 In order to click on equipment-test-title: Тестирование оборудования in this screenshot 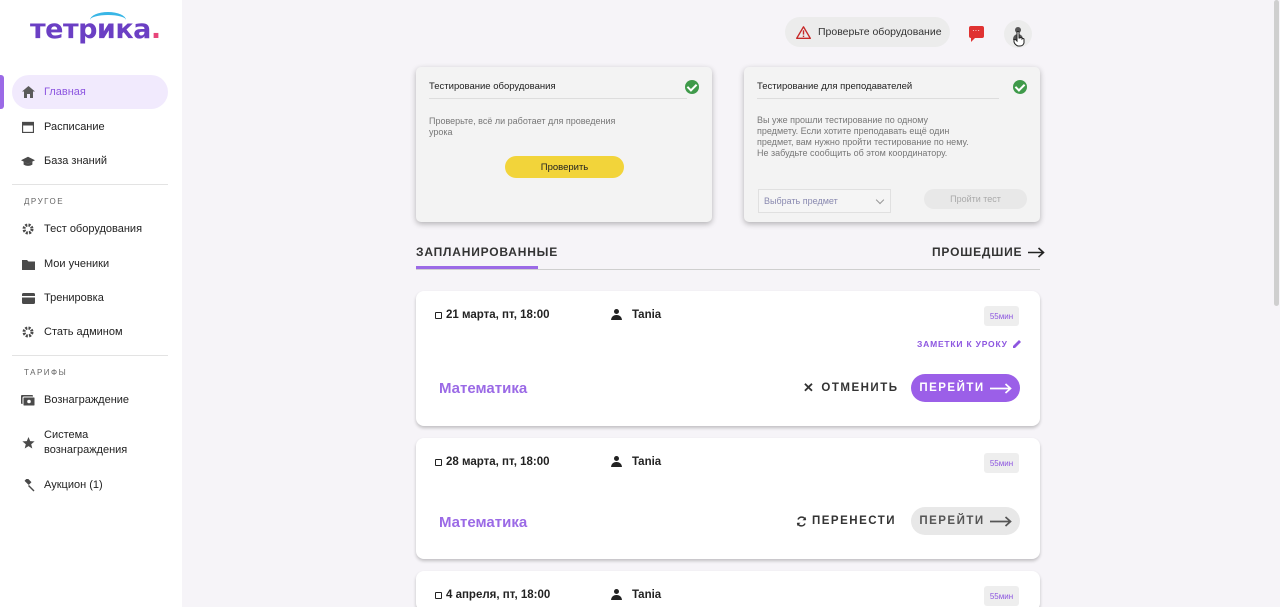, I will do `click(492, 86)`.